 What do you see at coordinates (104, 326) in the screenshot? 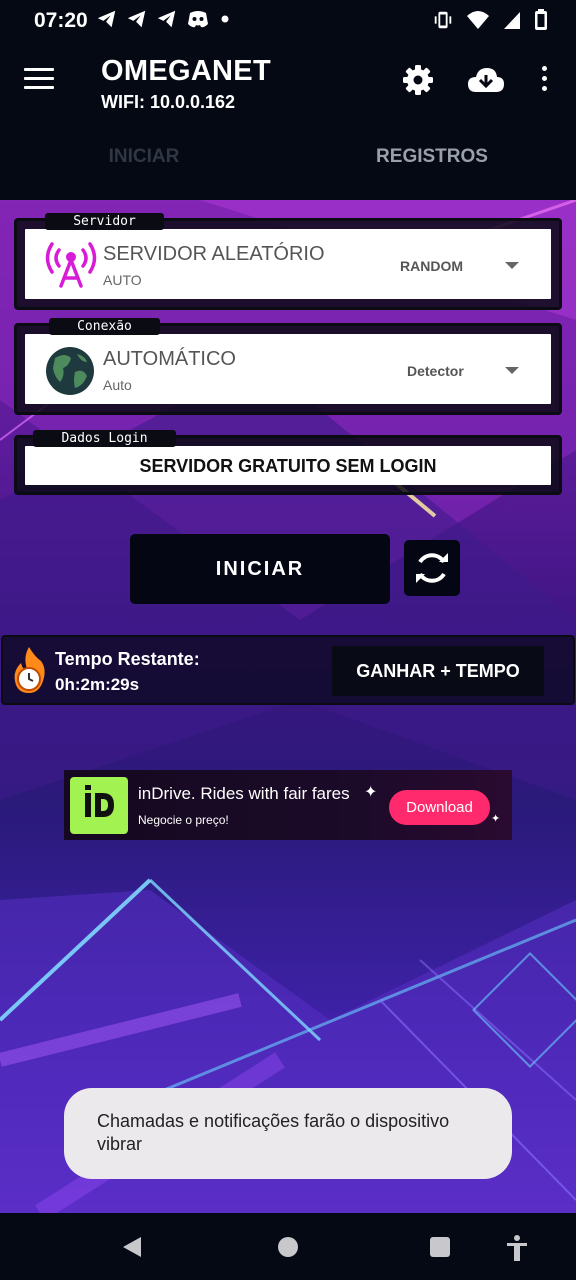
I see `connection-card-label: Conexão` at bounding box center [104, 326].